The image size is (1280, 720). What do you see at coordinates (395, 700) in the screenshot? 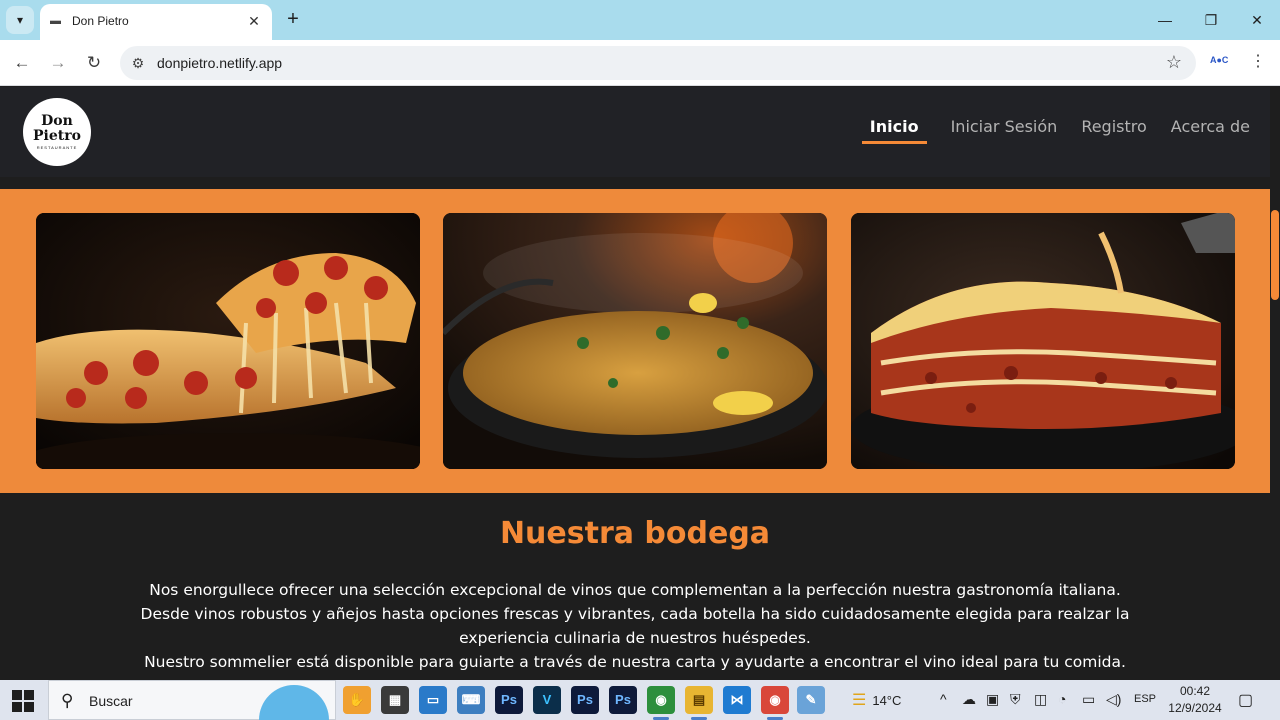
I see `media-app-icon: ▦` at bounding box center [395, 700].